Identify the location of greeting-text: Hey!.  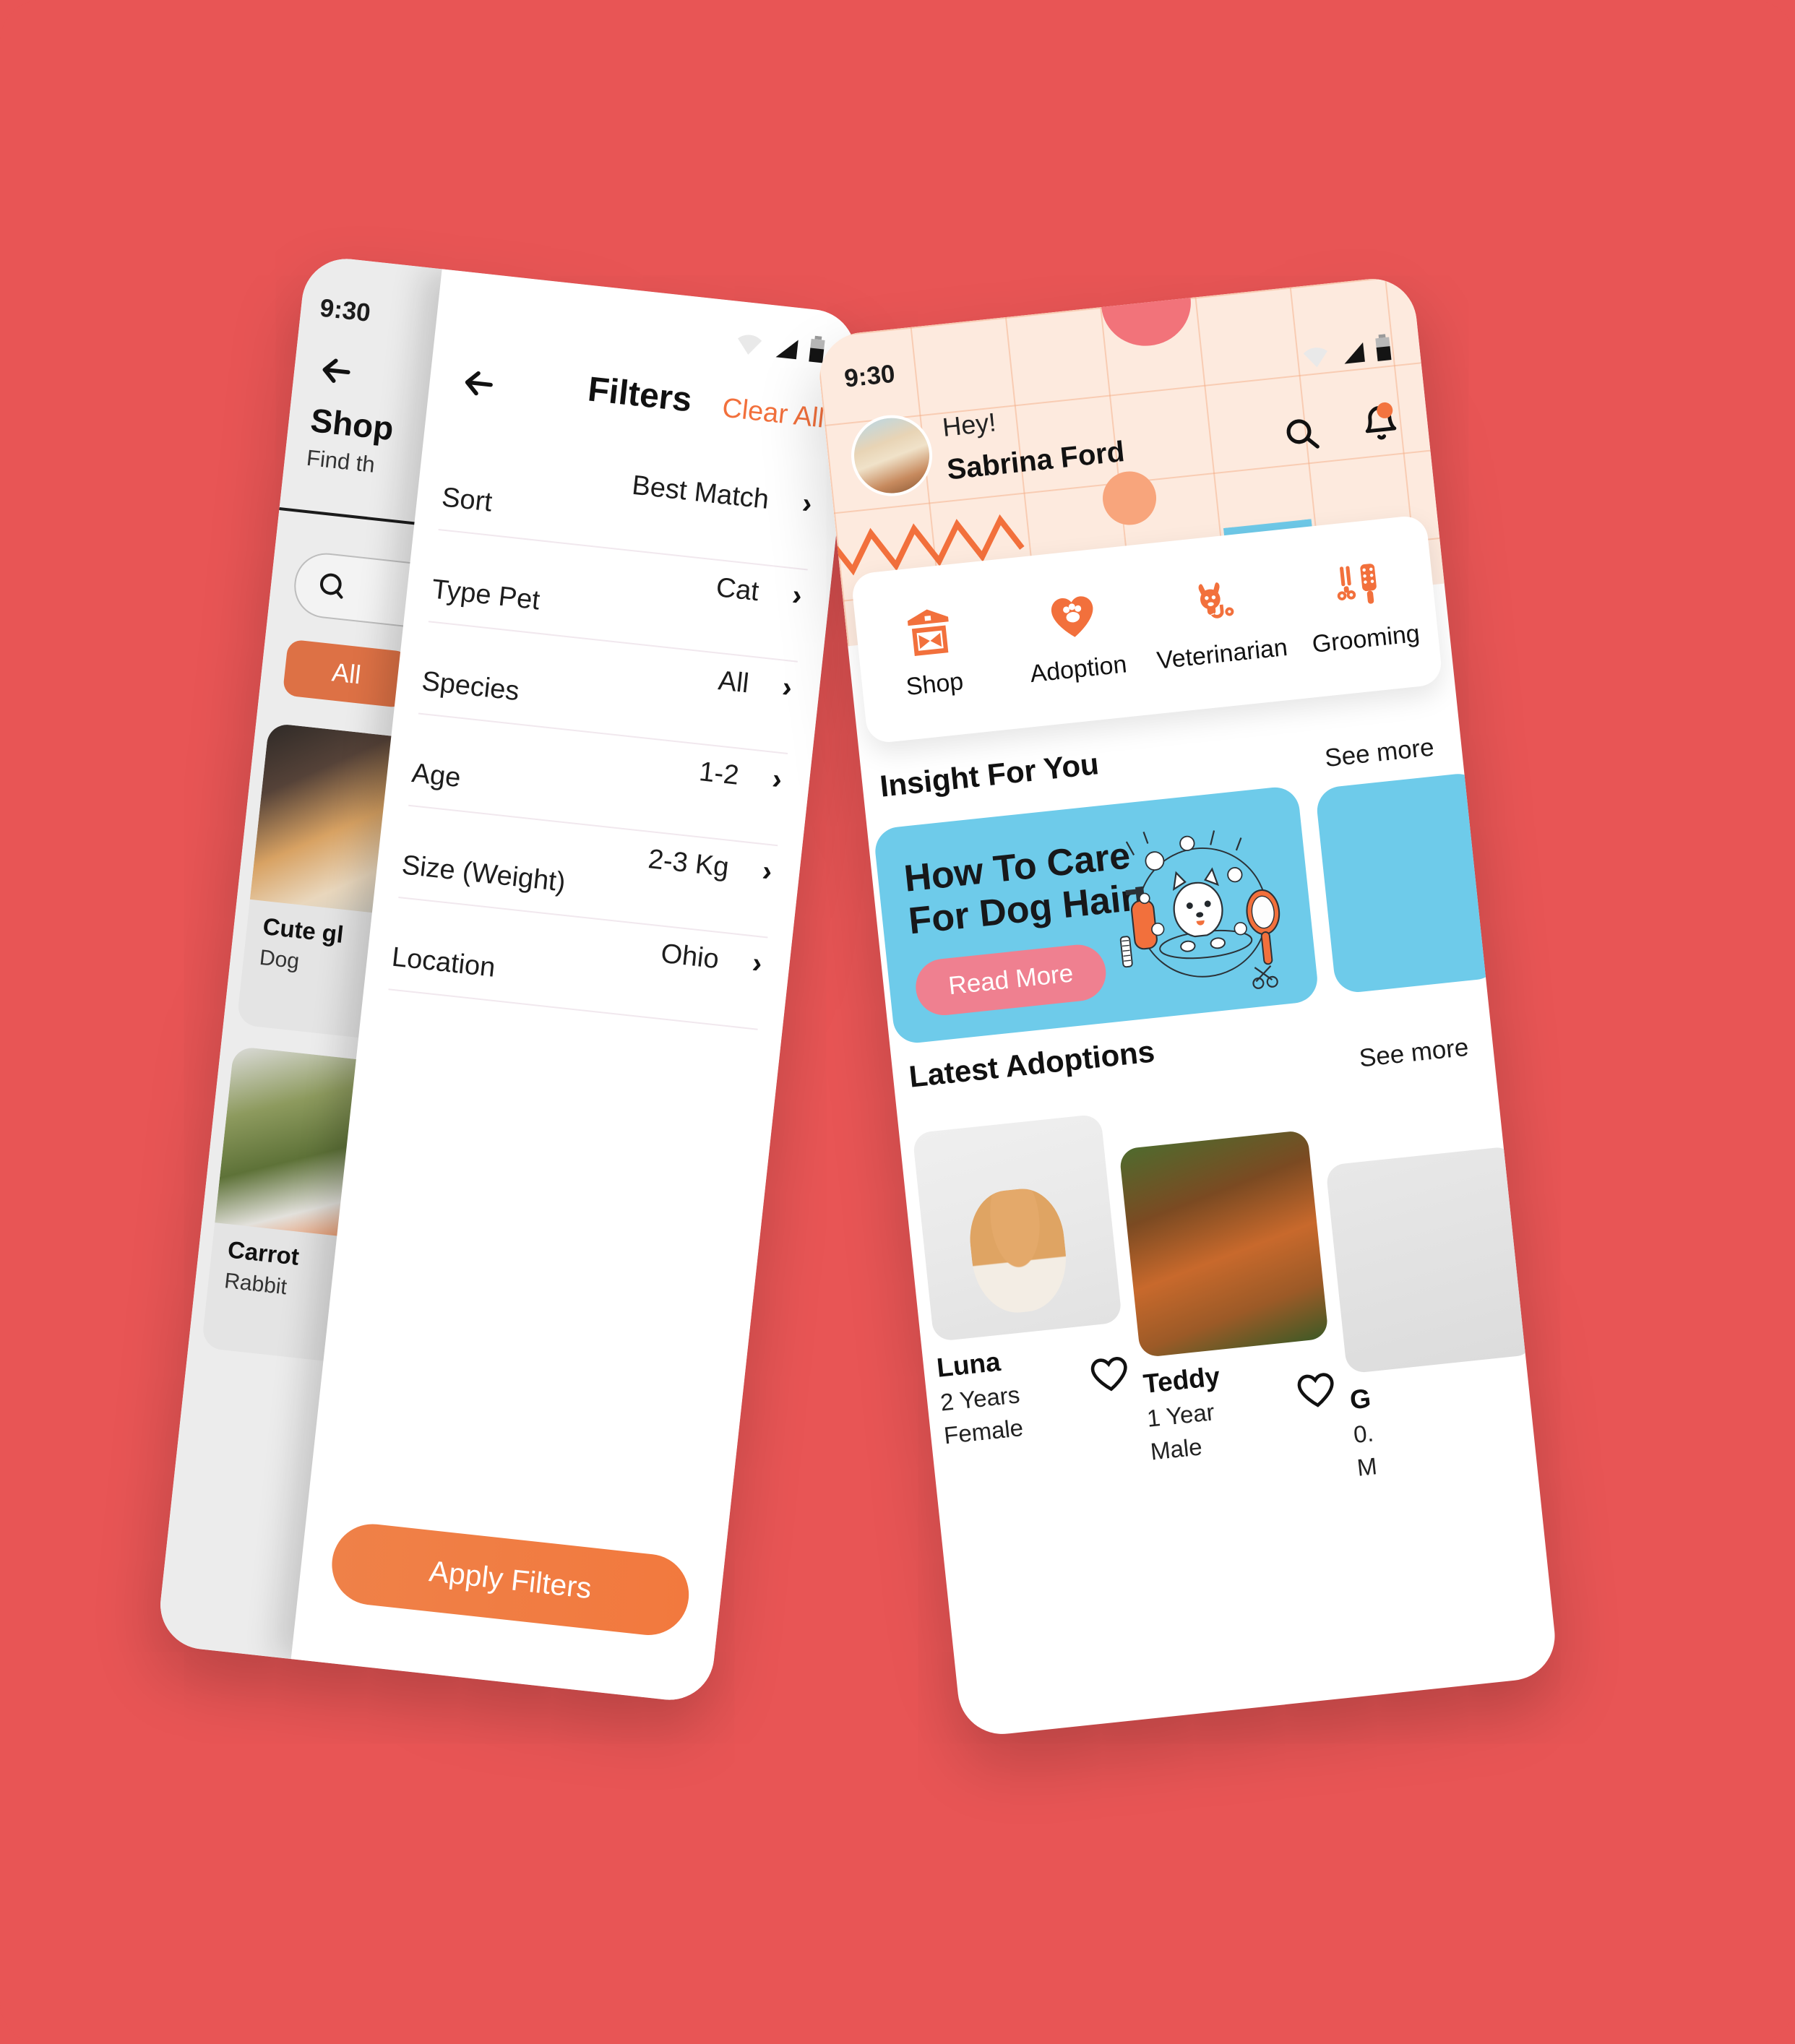
(970, 424).